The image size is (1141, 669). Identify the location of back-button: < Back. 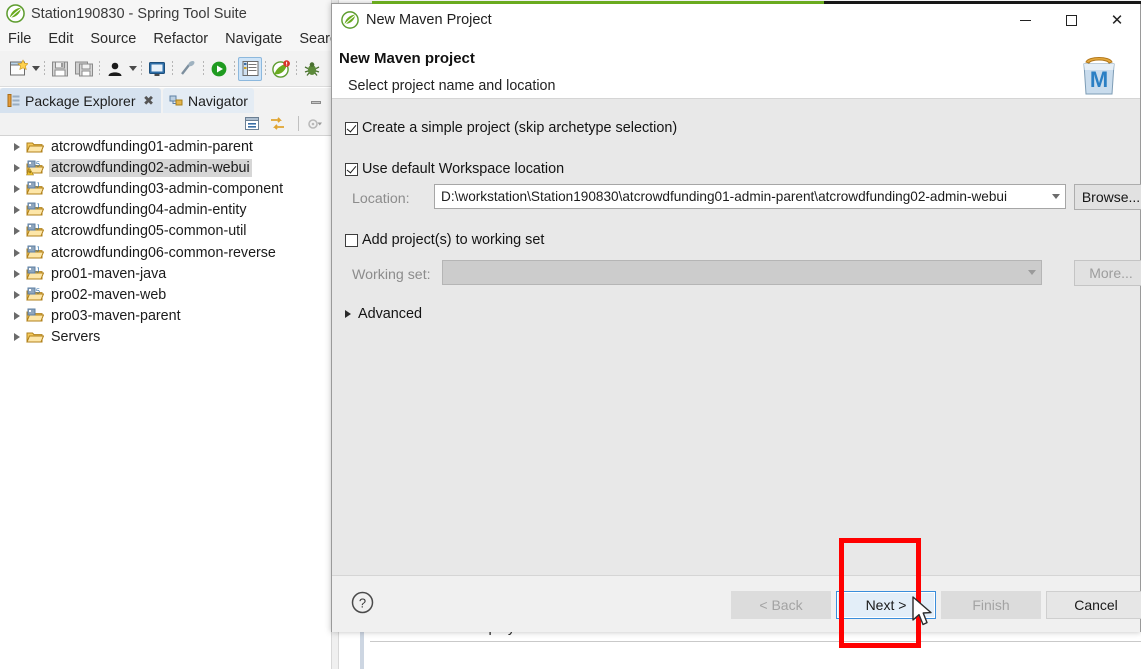
(781, 605).